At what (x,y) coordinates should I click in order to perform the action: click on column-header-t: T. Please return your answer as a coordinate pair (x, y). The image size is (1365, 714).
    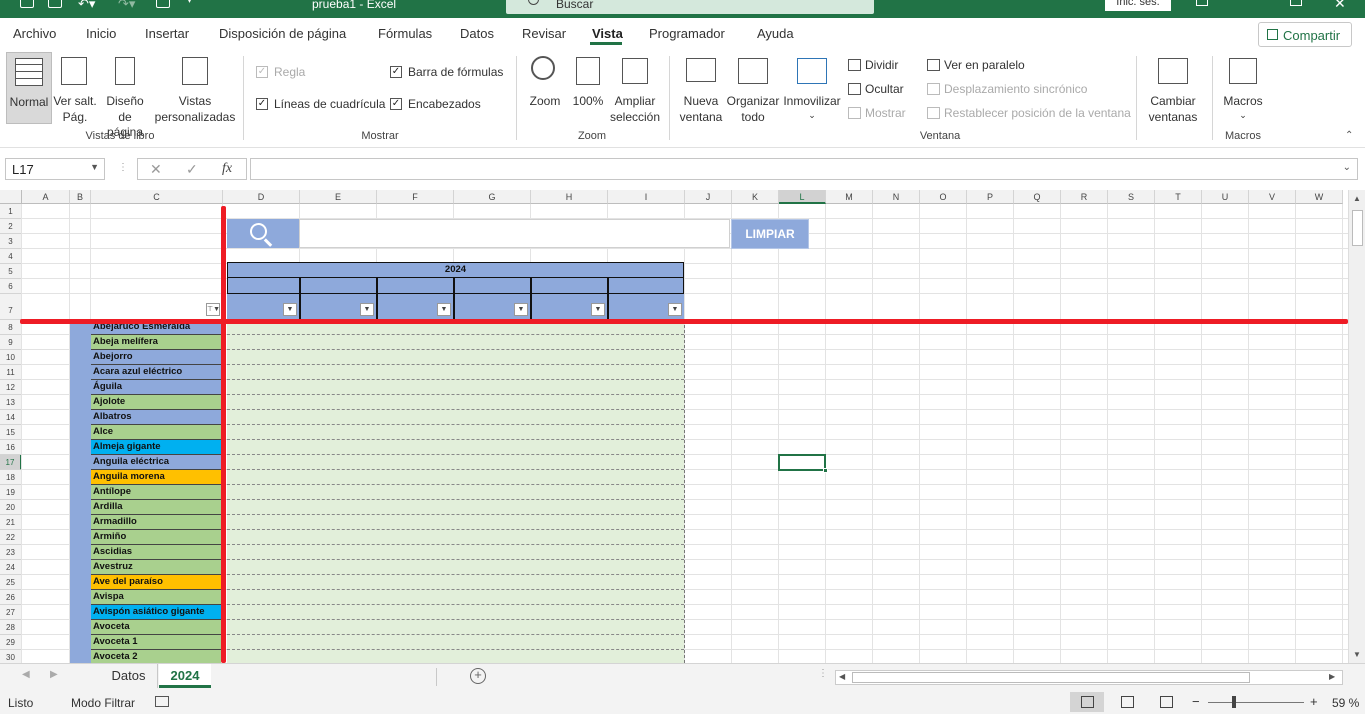
    Looking at the image, I should click on (1178, 197).